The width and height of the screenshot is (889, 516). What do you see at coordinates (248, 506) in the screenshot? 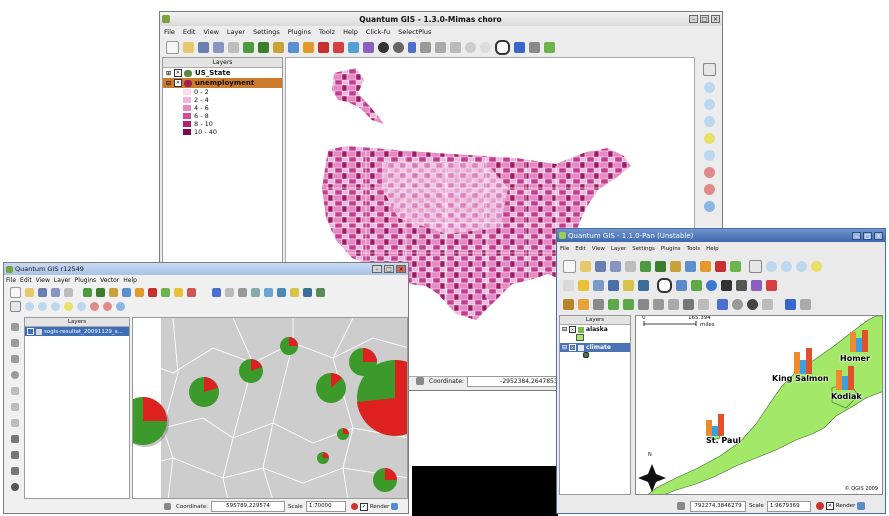
I see `coordinate-field: 595789,229574` at bounding box center [248, 506].